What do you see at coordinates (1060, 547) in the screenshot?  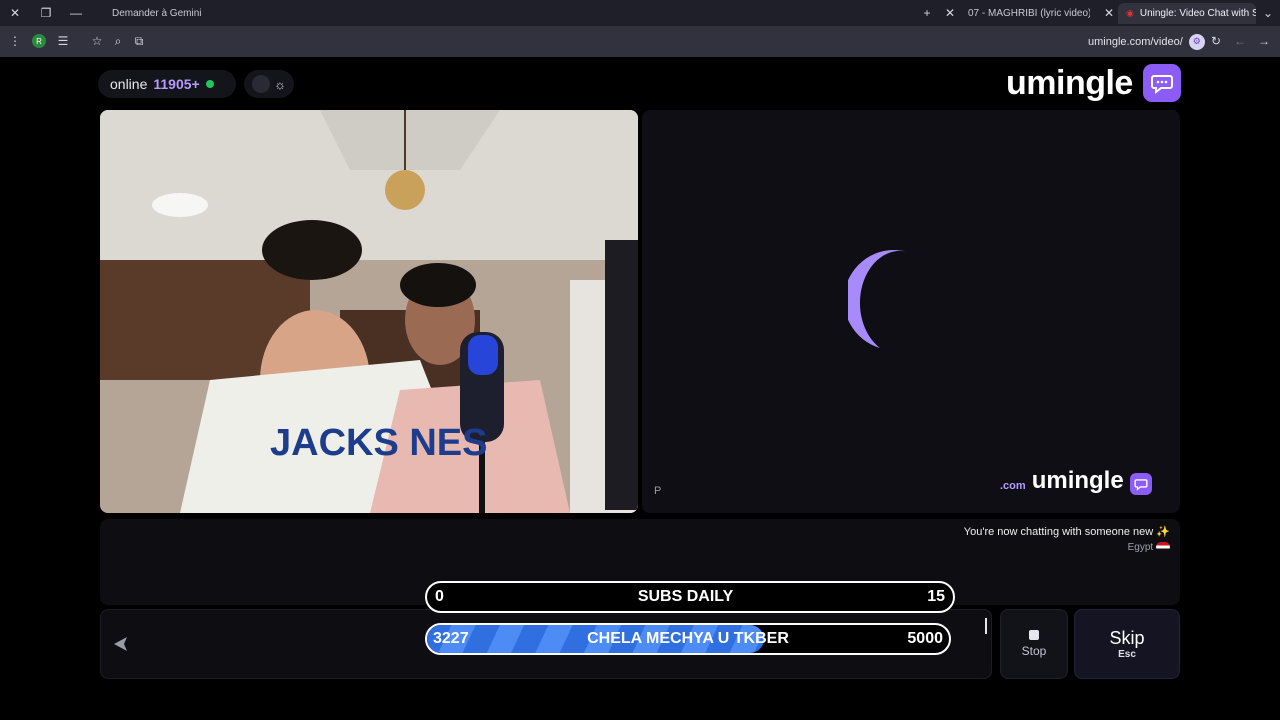 I see `partner-country: Egypt` at bounding box center [1060, 547].